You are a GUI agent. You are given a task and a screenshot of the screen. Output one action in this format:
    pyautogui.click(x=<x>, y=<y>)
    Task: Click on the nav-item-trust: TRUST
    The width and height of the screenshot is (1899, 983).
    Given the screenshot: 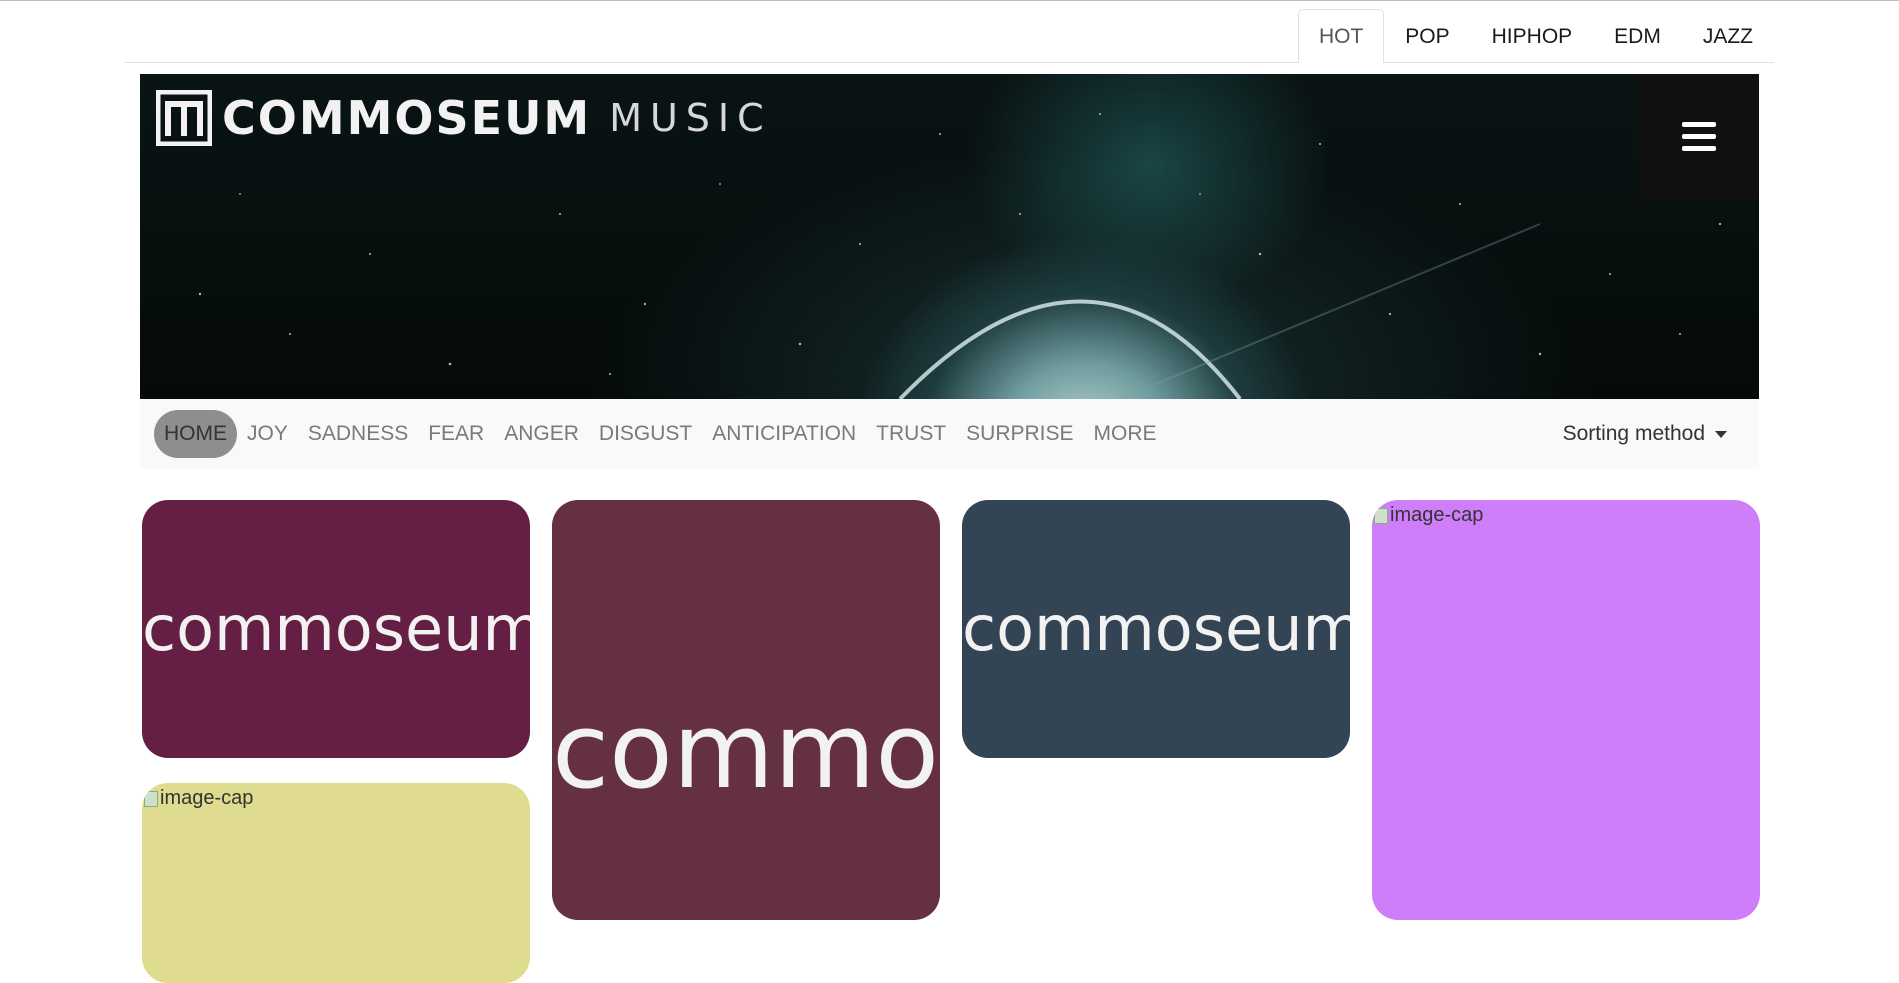 What is the action you would take?
    pyautogui.click(x=911, y=434)
    